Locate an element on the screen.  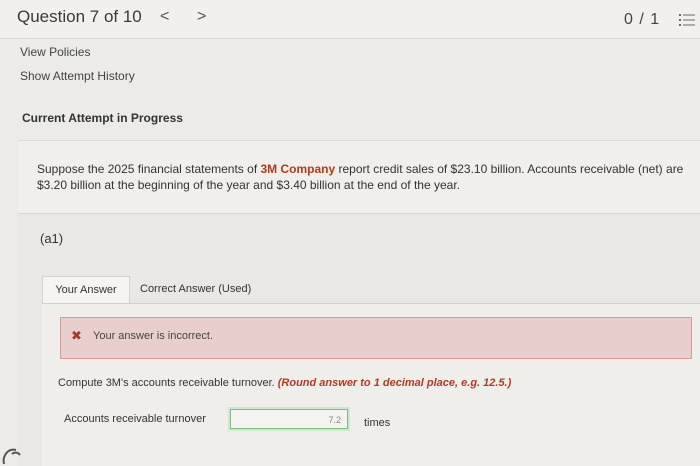
answer-row: Accounts receivable turnover 7.2 times is located at coordinates (264, 421).